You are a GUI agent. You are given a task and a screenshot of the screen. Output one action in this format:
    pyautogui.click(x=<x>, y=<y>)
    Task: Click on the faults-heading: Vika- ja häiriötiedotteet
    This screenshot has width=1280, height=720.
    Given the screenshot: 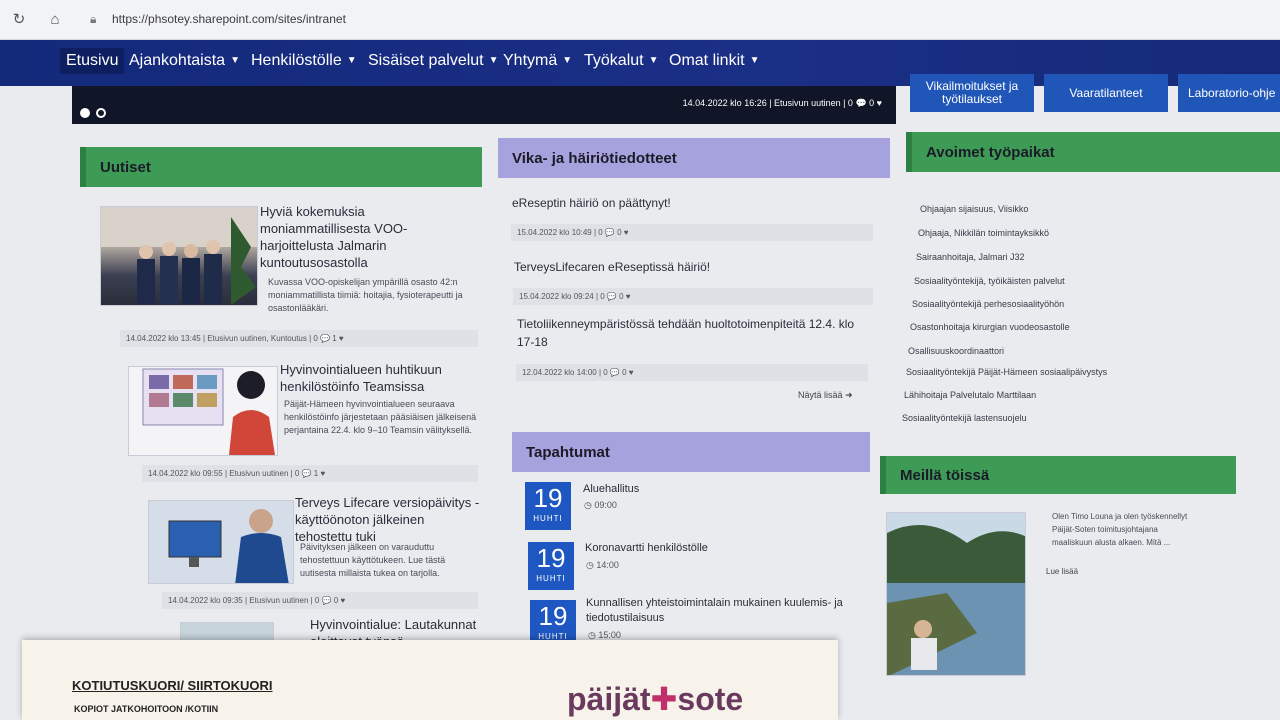 What is the action you would take?
    pyautogui.click(x=694, y=158)
    